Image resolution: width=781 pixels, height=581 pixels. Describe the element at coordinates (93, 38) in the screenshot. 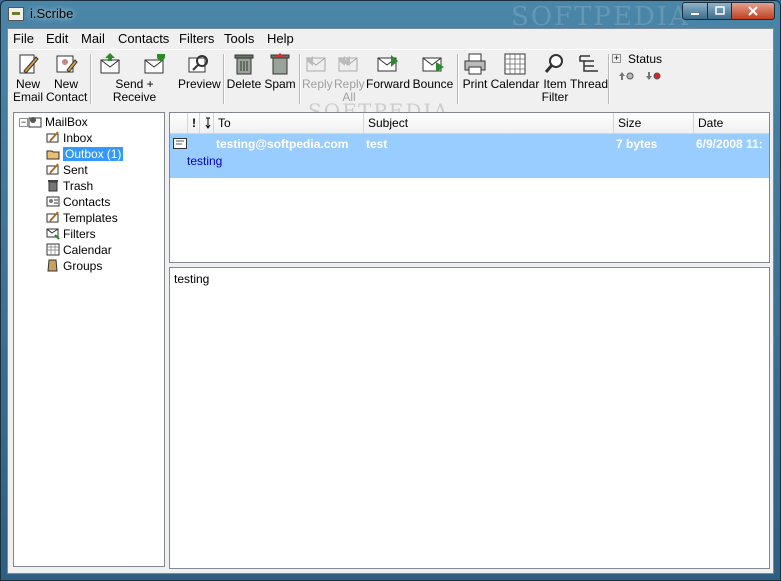

I see `menu-mail: Mail` at that location.